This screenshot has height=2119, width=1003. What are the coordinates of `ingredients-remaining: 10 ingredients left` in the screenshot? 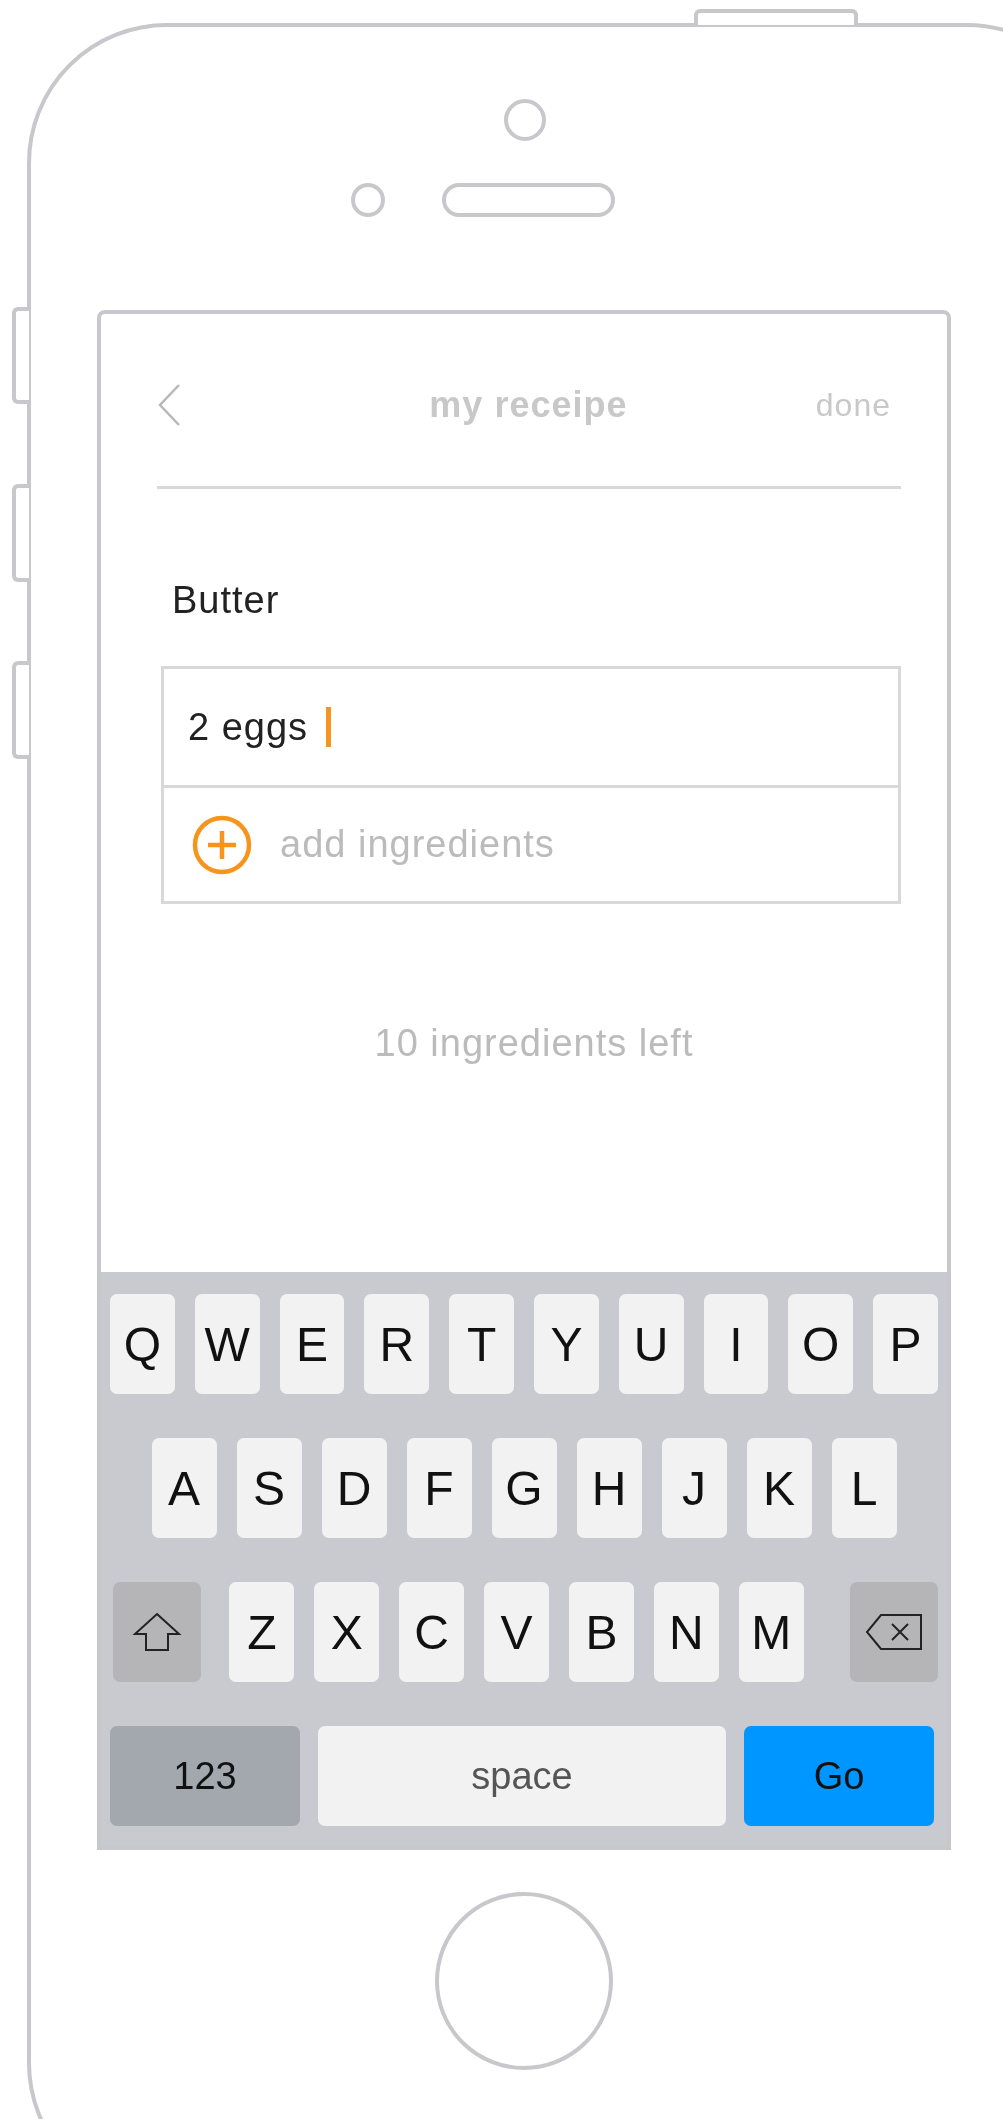 It's located at (534, 1043).